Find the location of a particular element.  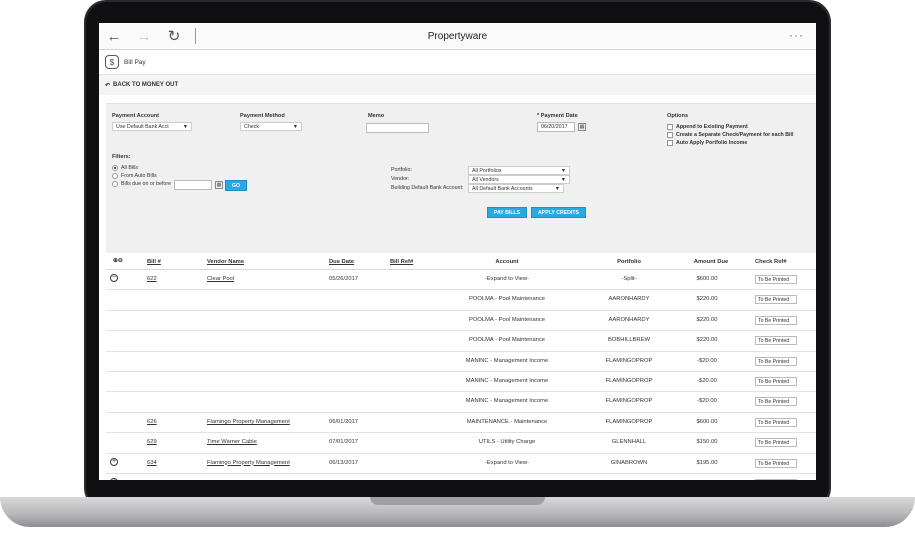

all-bills-label: All Bills is located at coordinates (130, 168).